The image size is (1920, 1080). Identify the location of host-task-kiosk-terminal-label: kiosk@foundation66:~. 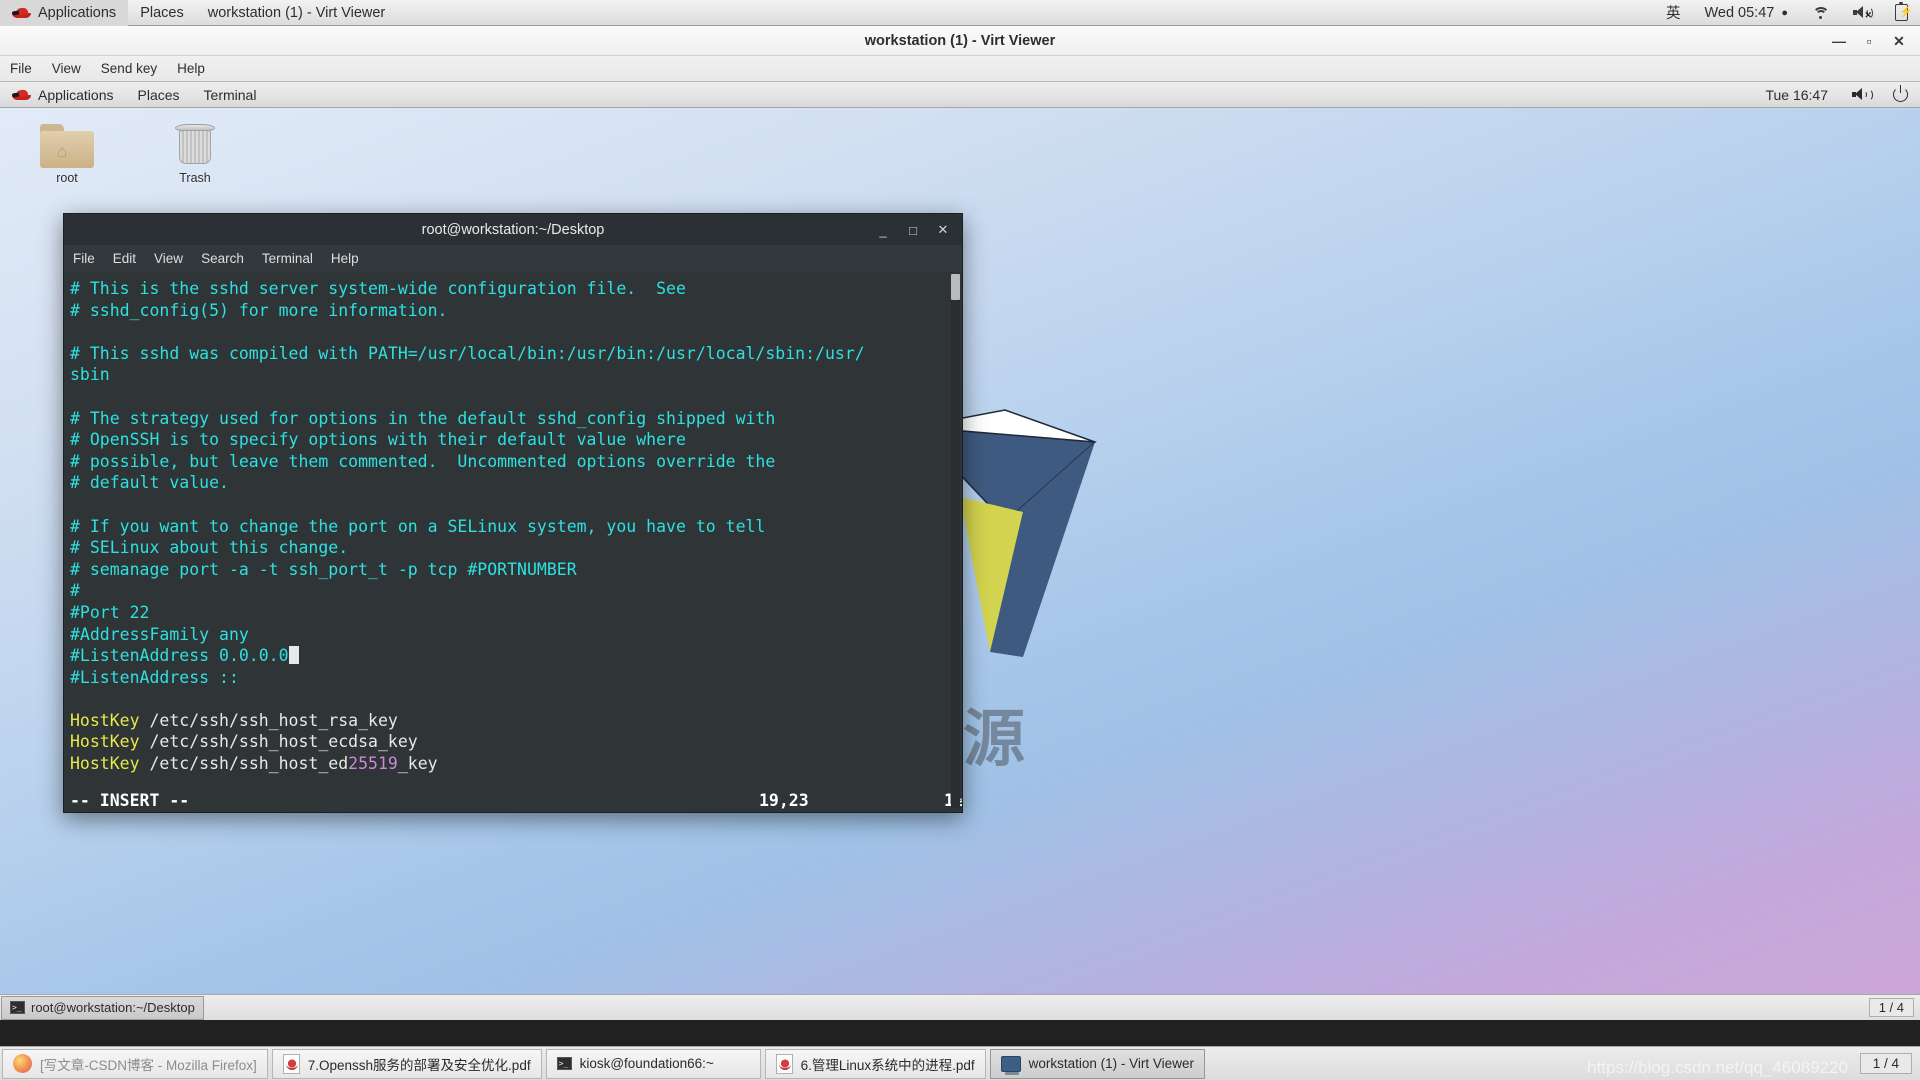
(646, 1063).